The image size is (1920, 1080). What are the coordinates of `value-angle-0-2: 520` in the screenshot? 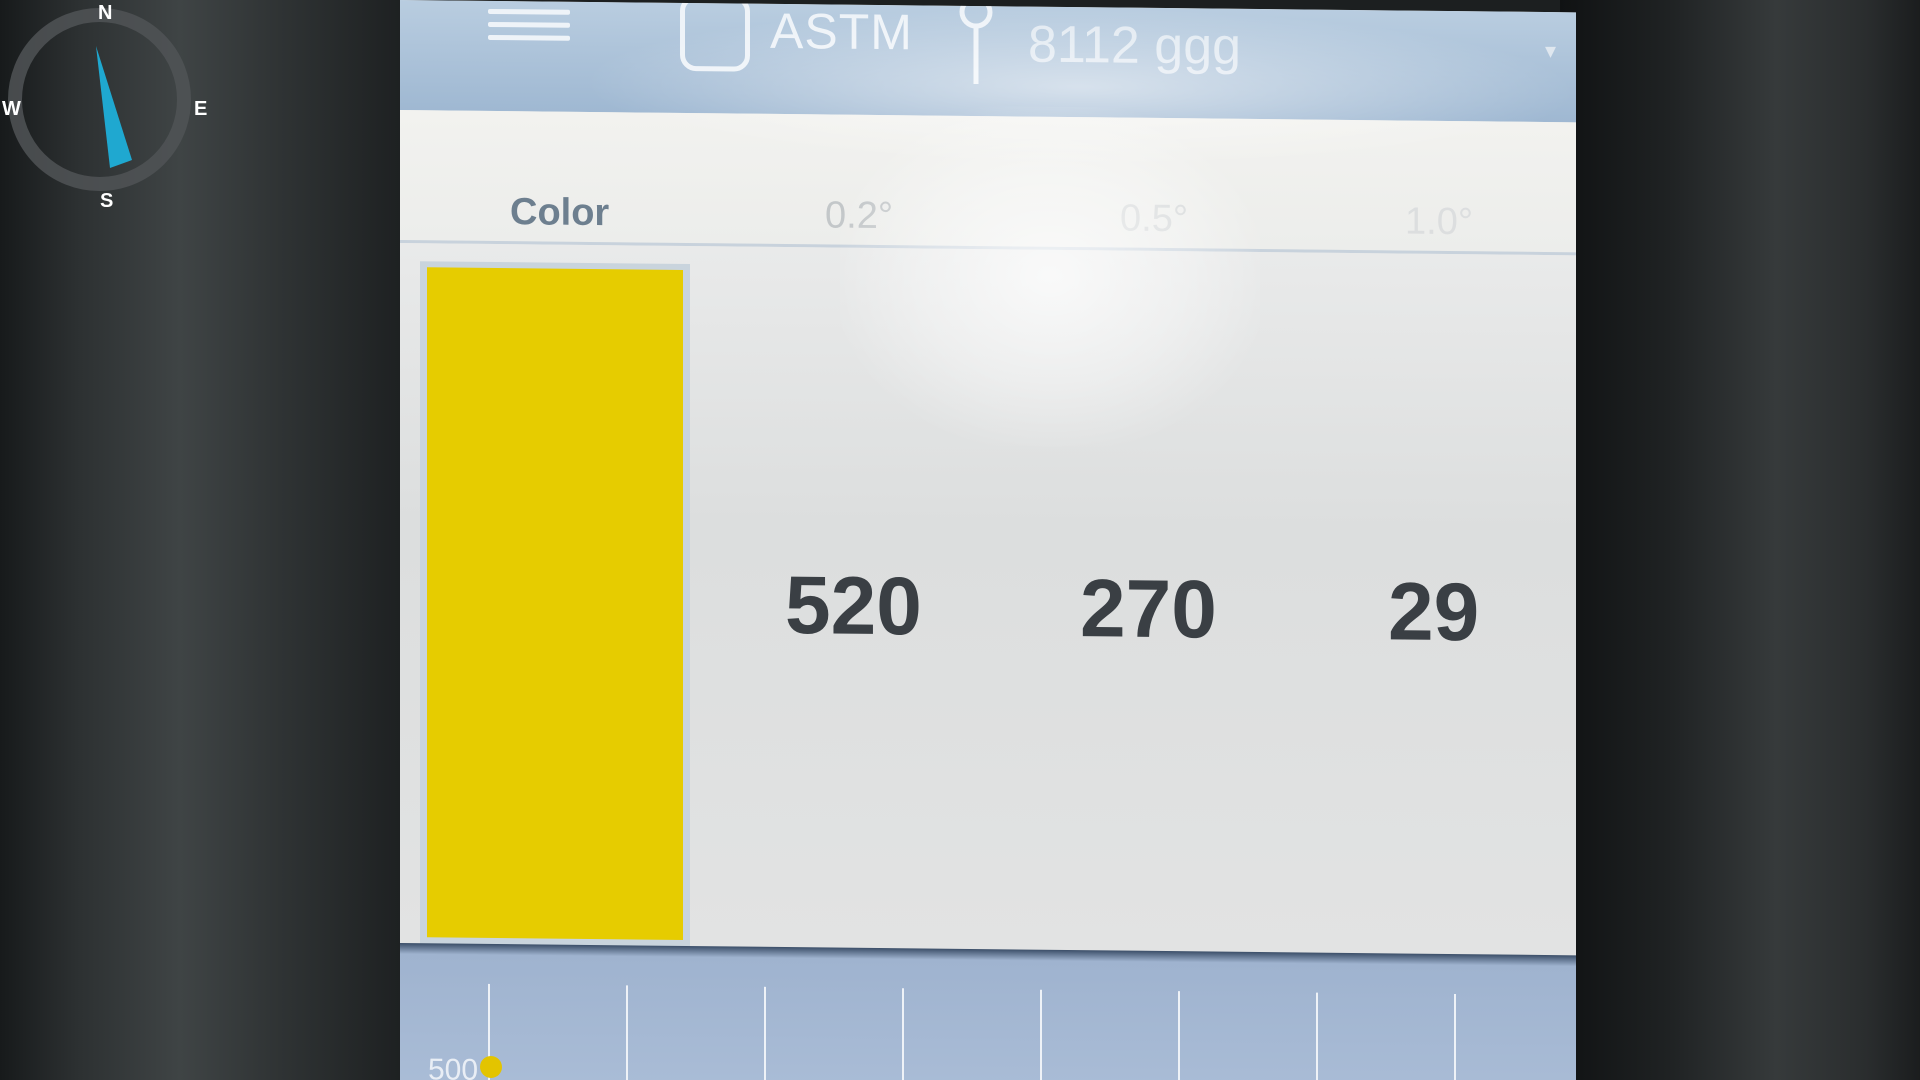 It's located at (853, 606).